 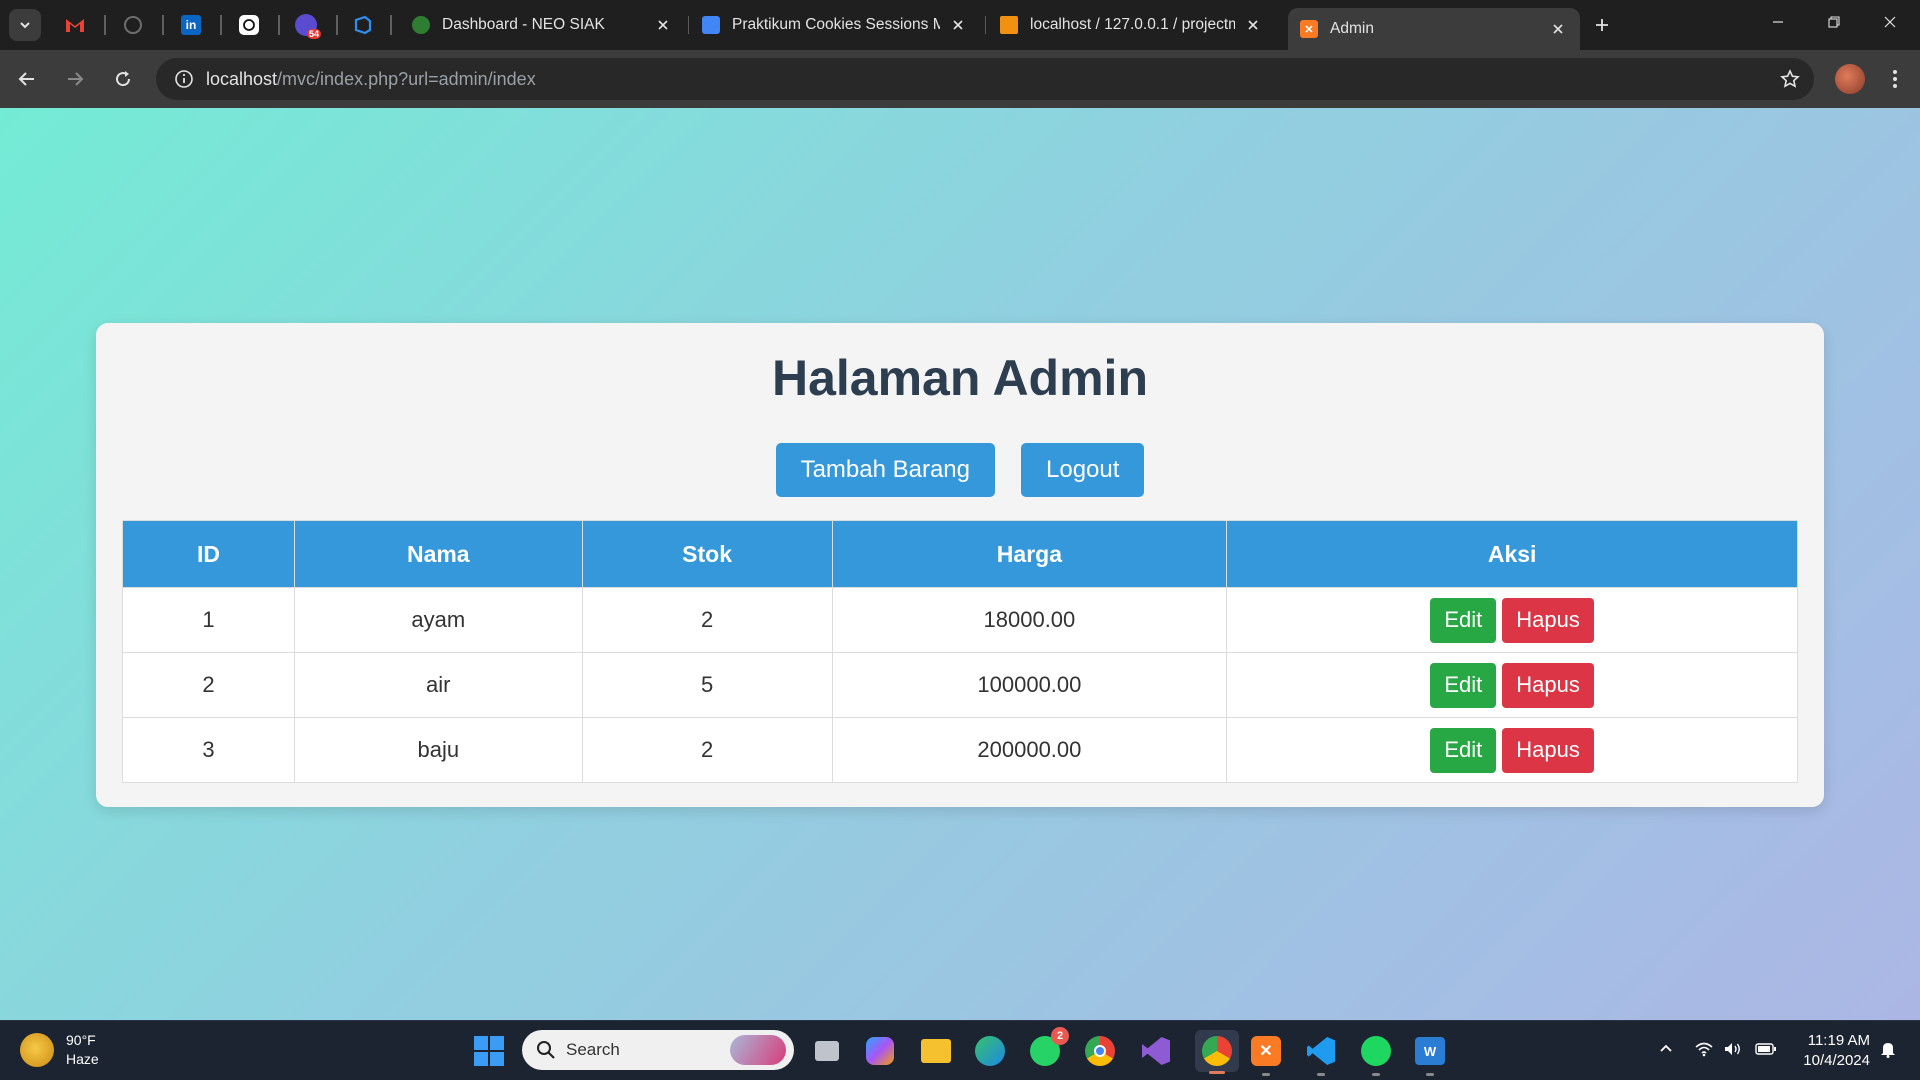 I want to click on column-header-stok: Stok, so click(x=707, y=554).